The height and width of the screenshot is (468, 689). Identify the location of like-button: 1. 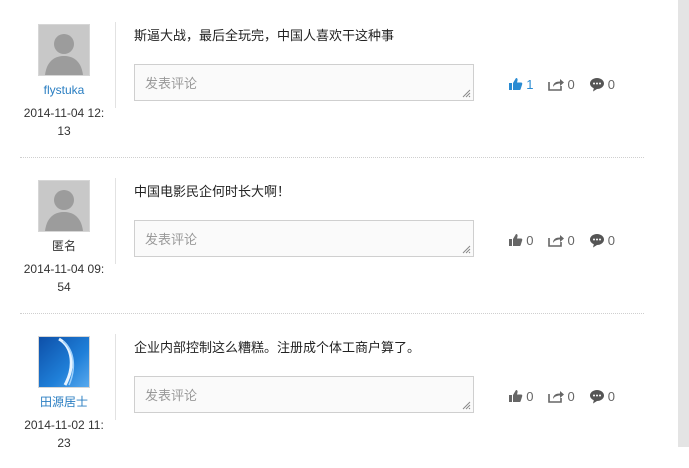
(521, 84).